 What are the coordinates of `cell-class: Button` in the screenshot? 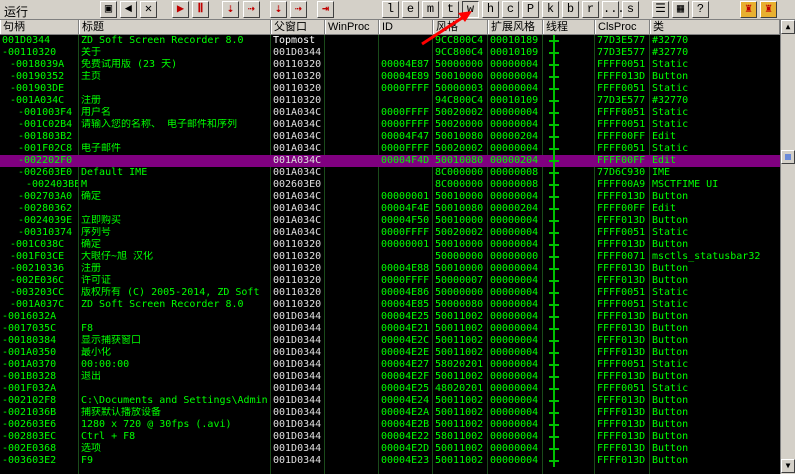 It's located at (670, 400).